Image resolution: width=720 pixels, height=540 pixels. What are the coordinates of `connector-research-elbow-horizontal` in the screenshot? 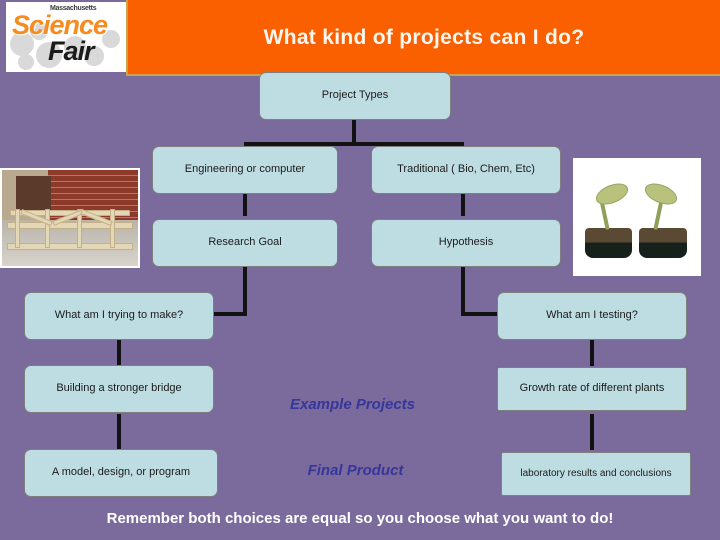 It's located at (230, 314).